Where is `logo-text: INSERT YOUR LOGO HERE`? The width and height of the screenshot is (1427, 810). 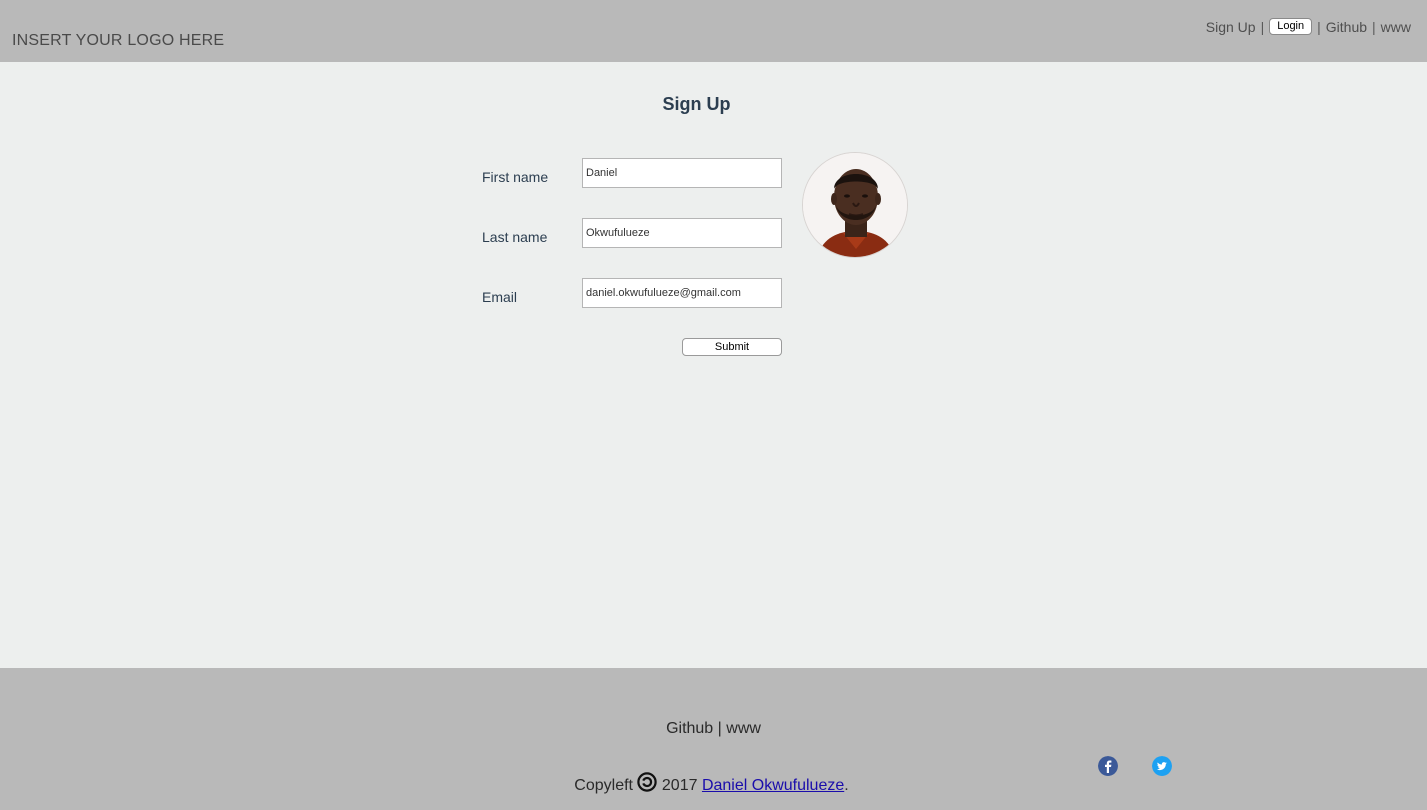
logo-text: INSERT YOUR LOGO HERE is located at coordinates (118, 40).